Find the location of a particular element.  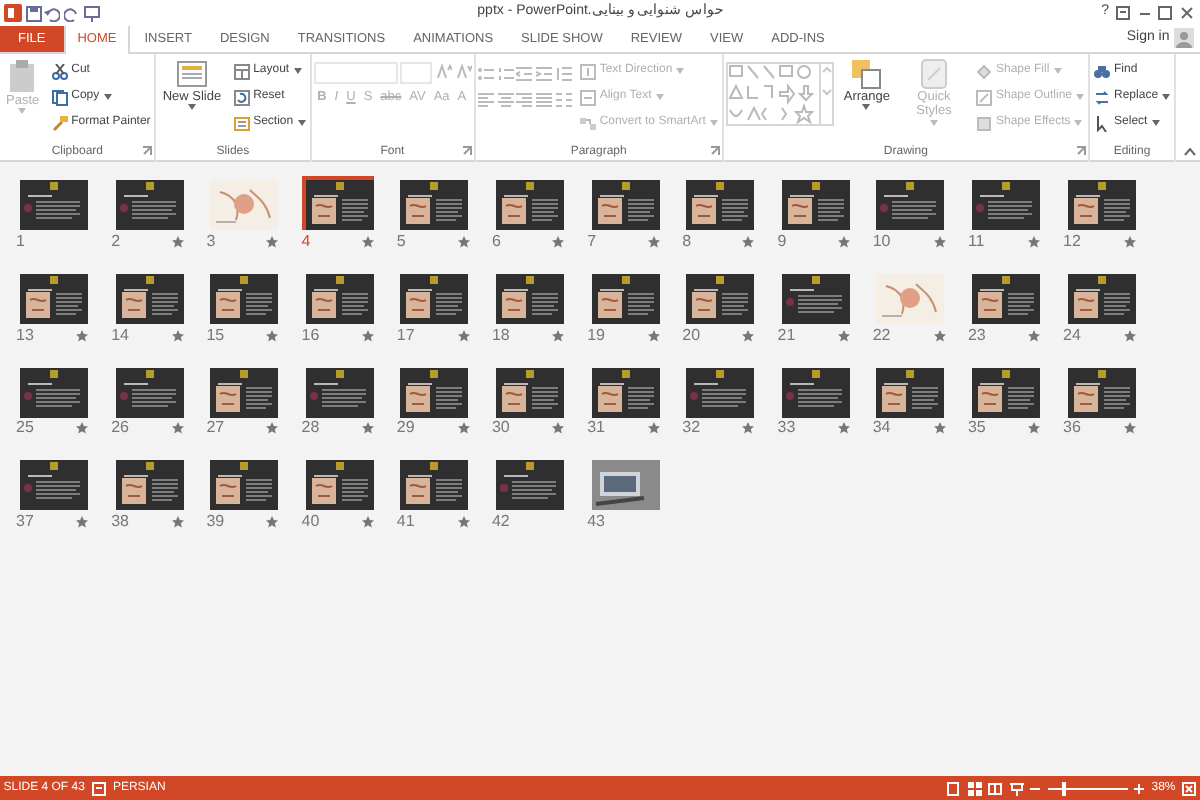

slide-number: 6 is located at coordinates (496, 241).